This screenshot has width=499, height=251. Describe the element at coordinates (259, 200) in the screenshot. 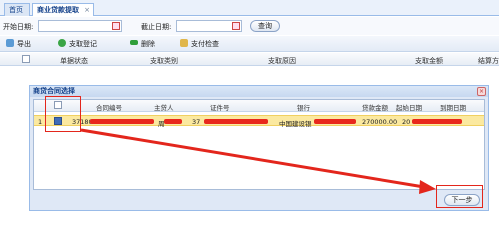

I see `dialog-footer: 下一步` at that location.